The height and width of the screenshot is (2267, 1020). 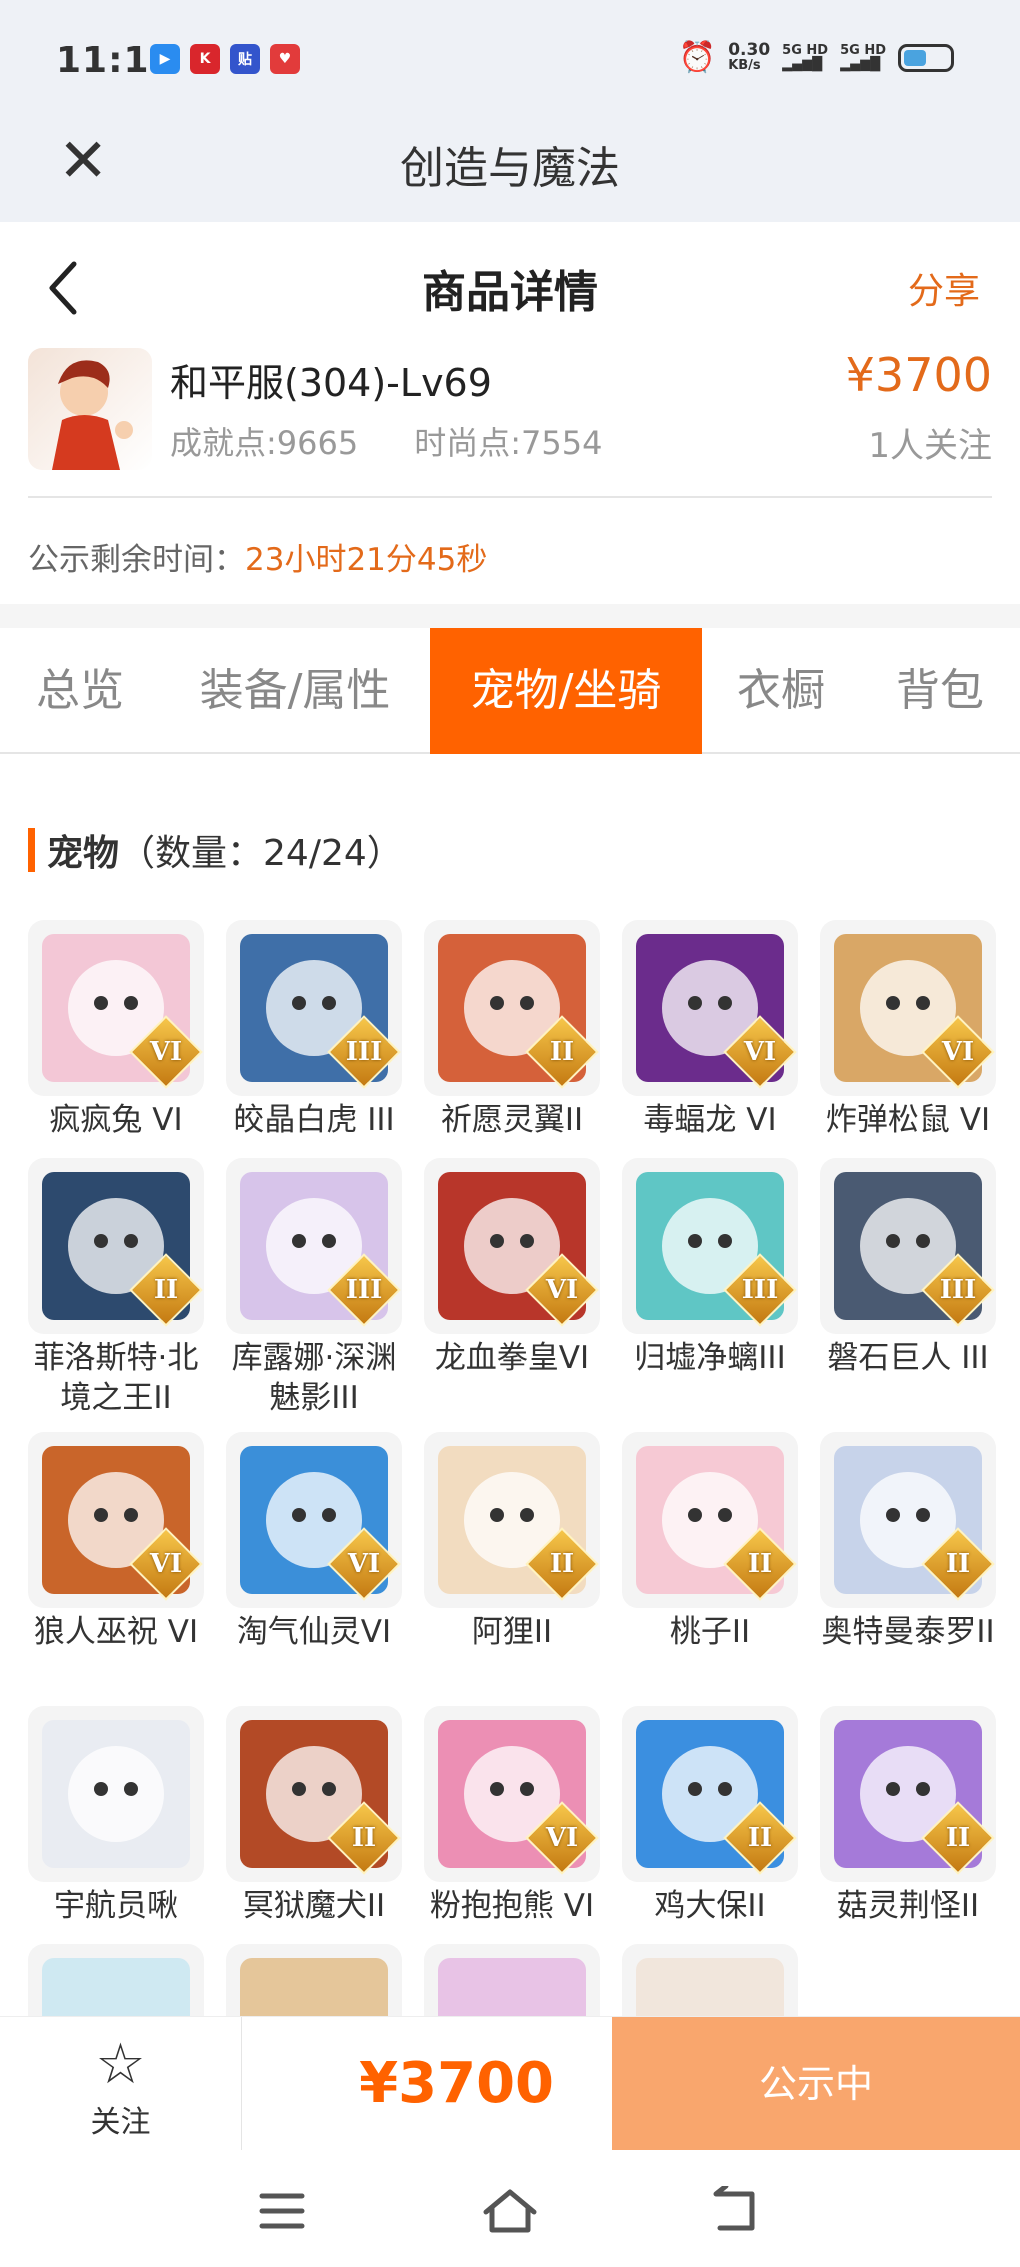 What do you see at coordinates (736, 2211) in the screenshot?
I see `back-icon` at bounding box center [736, 2211].